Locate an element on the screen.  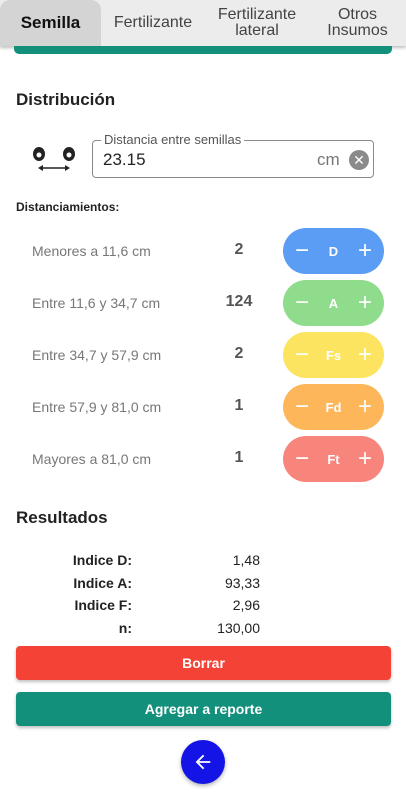
tab-fertilizante: Fertilizante is located at coordinates (153, 23).